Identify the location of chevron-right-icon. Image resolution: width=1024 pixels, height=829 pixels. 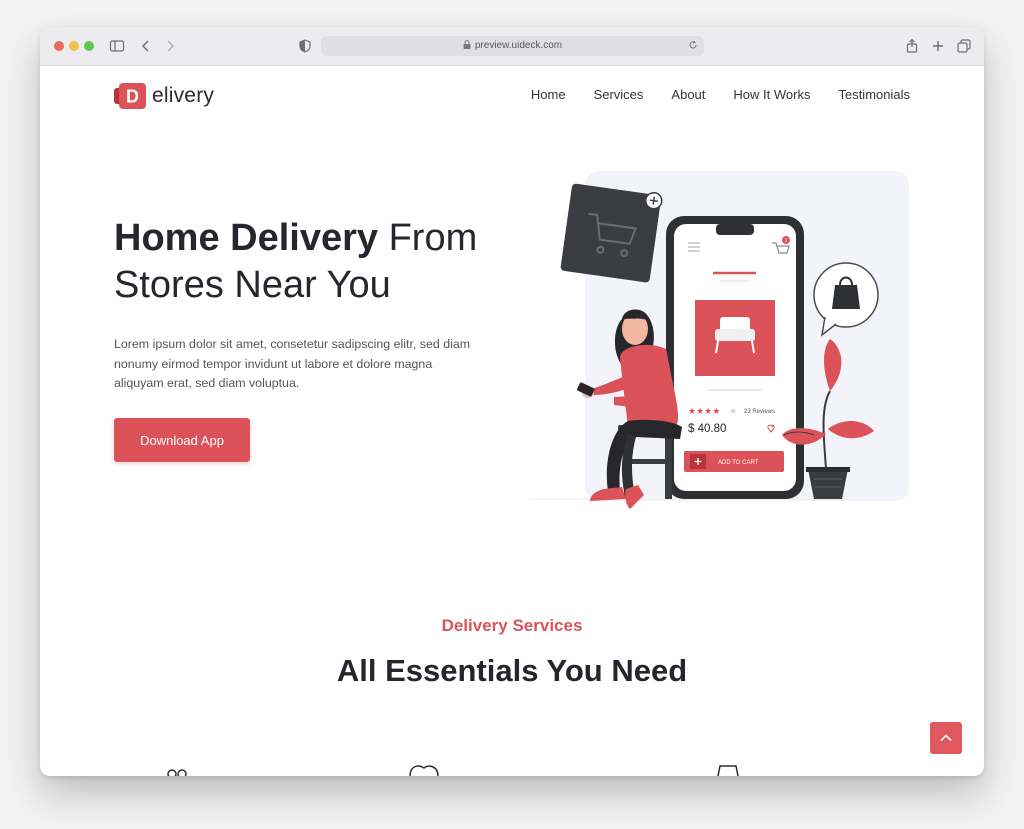
(170, 46).